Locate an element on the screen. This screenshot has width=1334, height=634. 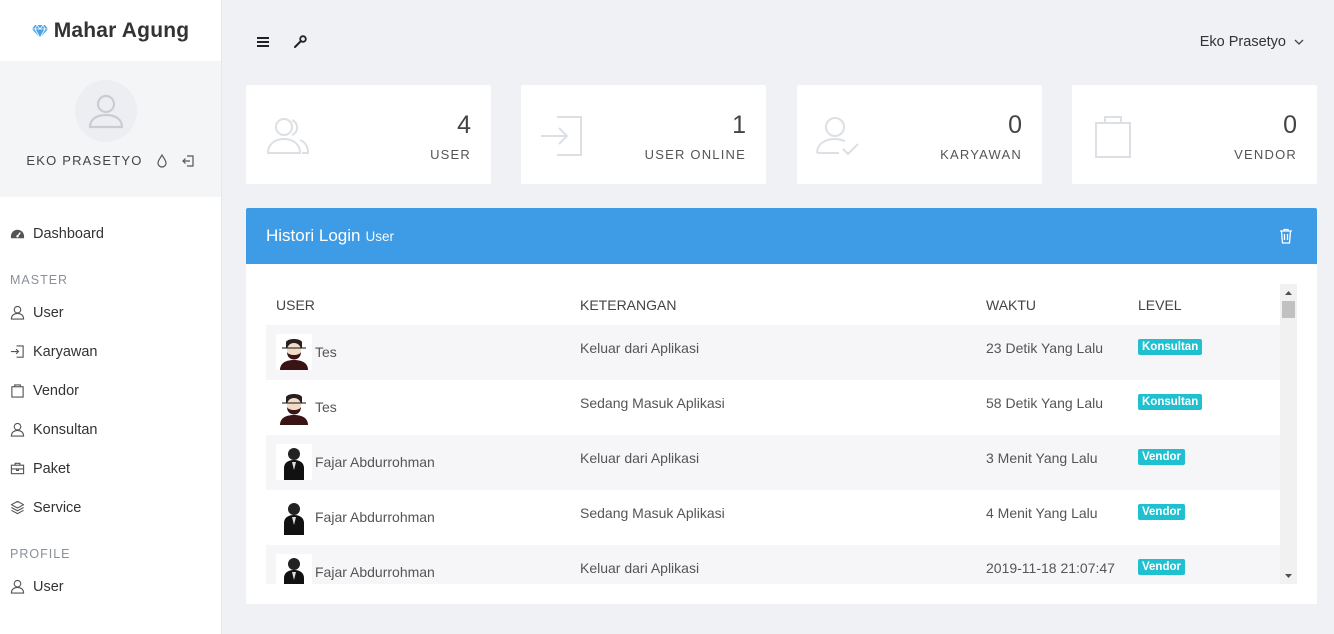
profile-name: EKO PRASETYO is located at coordinates (84, 160).